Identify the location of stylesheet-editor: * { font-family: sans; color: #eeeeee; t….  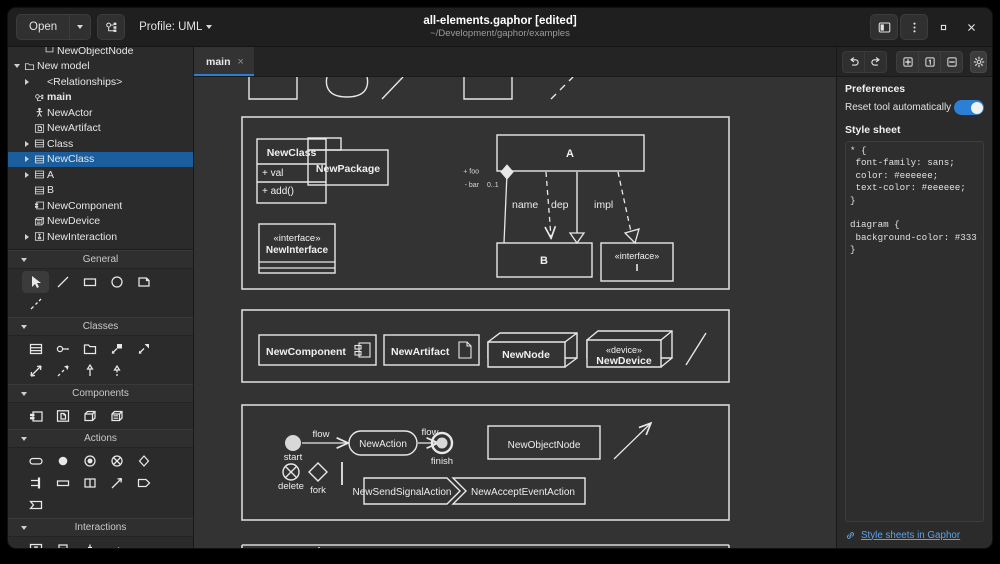
(914, 331).